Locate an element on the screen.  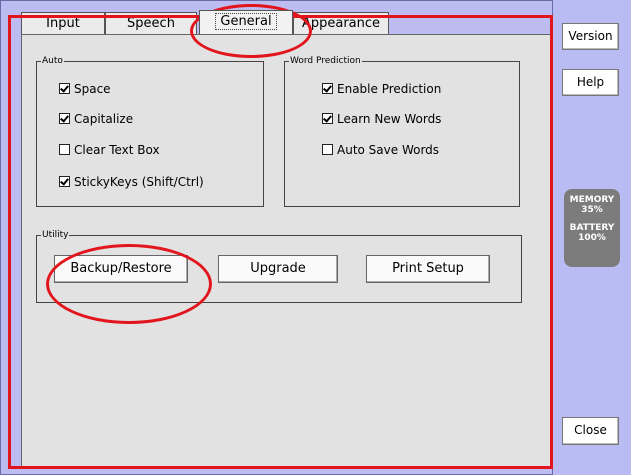
close-button: Close is located at coordinates (590, 431).